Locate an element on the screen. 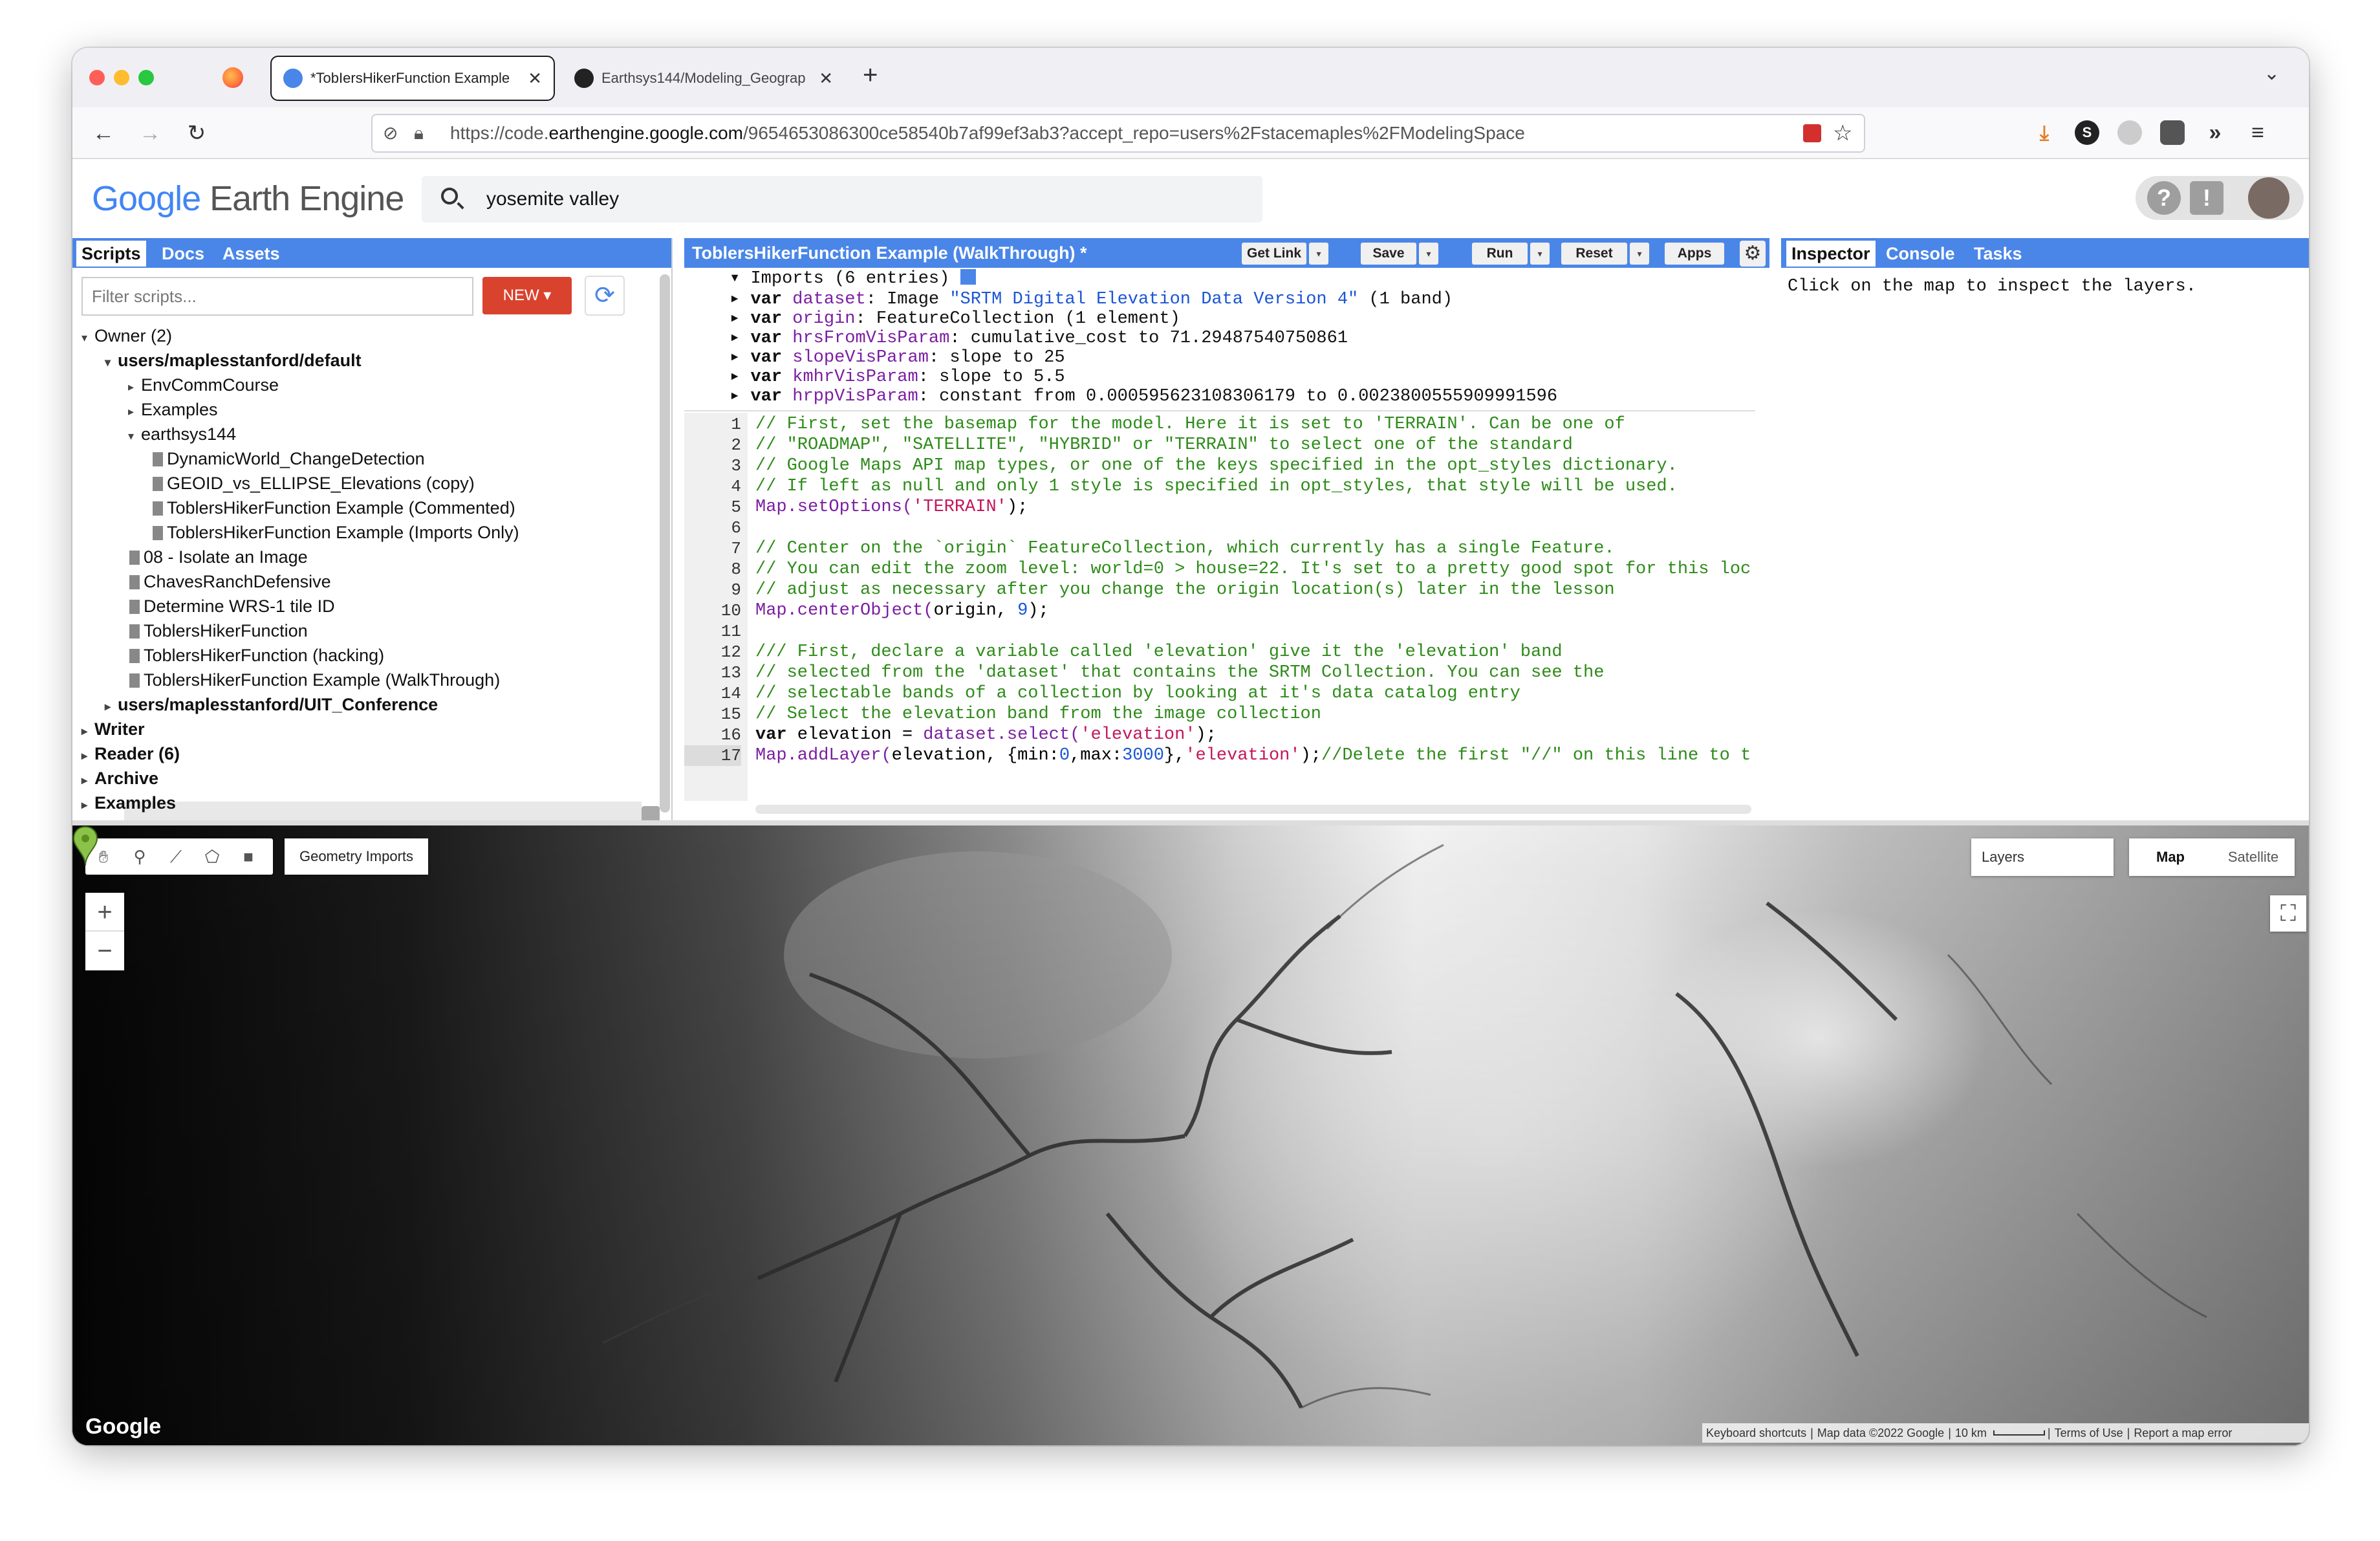 The height and width of the screenshot is (1541, 2380). imports-header: ▾ Imports (6 entries) is located at coordinates (853, 279).